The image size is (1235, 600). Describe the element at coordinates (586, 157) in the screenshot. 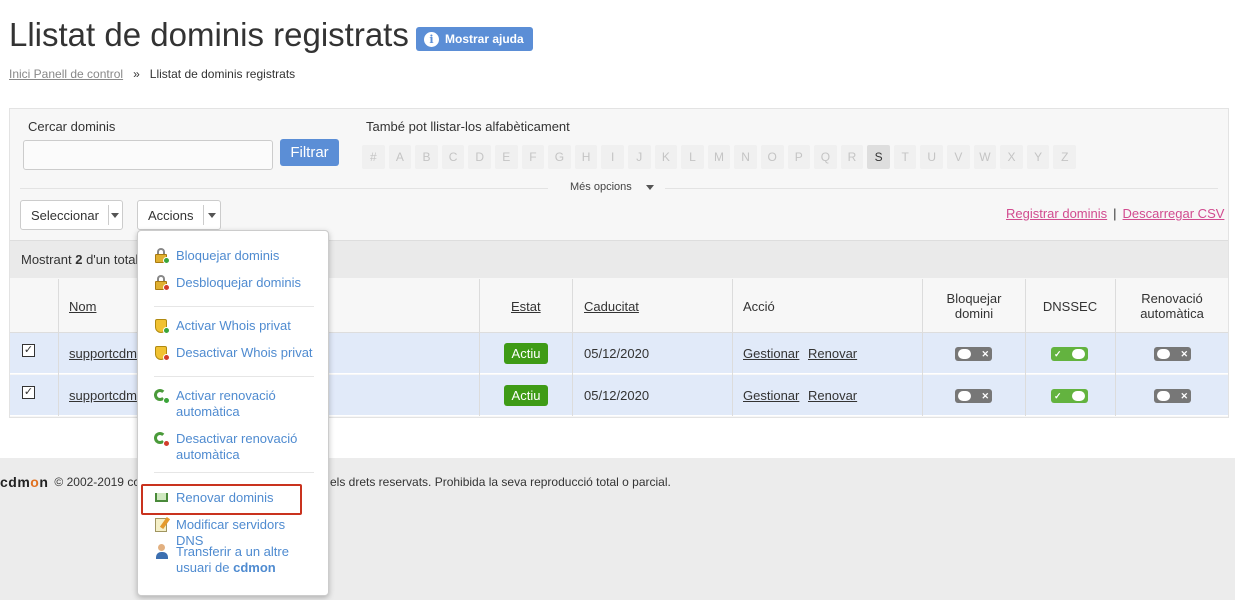

I see `alphabet-letter: H` at that location.